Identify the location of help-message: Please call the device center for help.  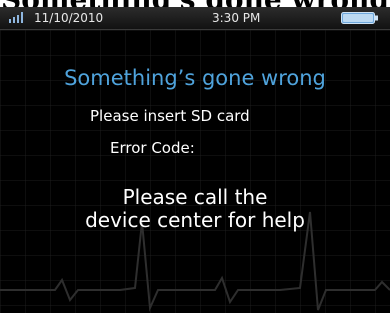
(195, 209).